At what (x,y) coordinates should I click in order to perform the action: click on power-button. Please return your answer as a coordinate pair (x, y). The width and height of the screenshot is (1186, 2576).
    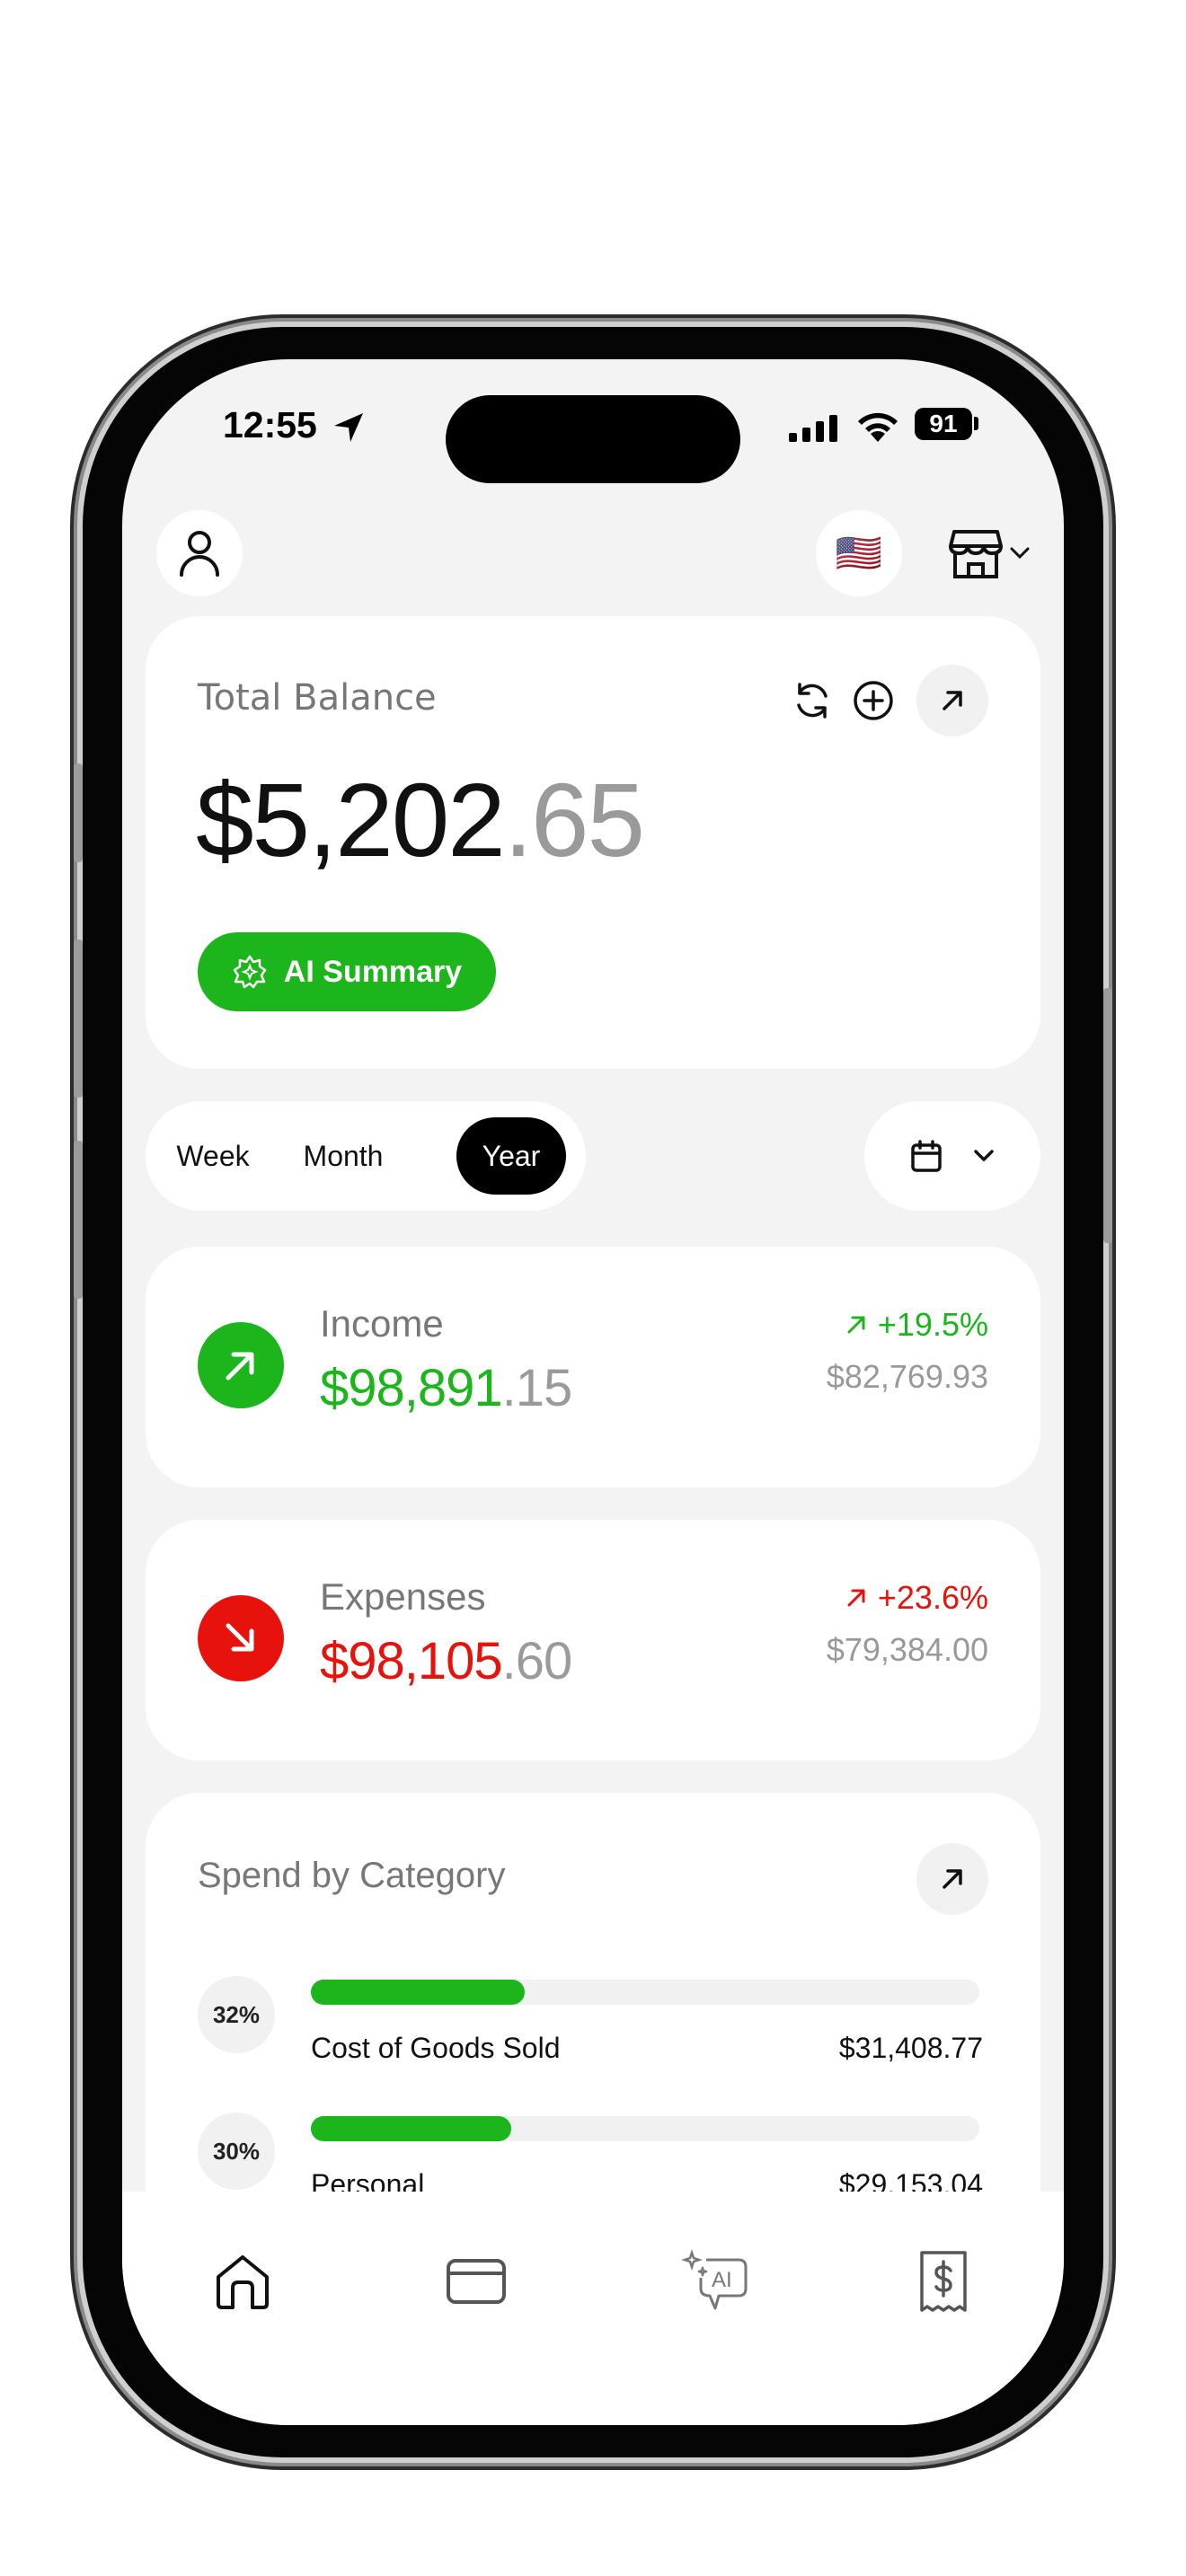
    Looking at the image, I should click on (1107, 1115).